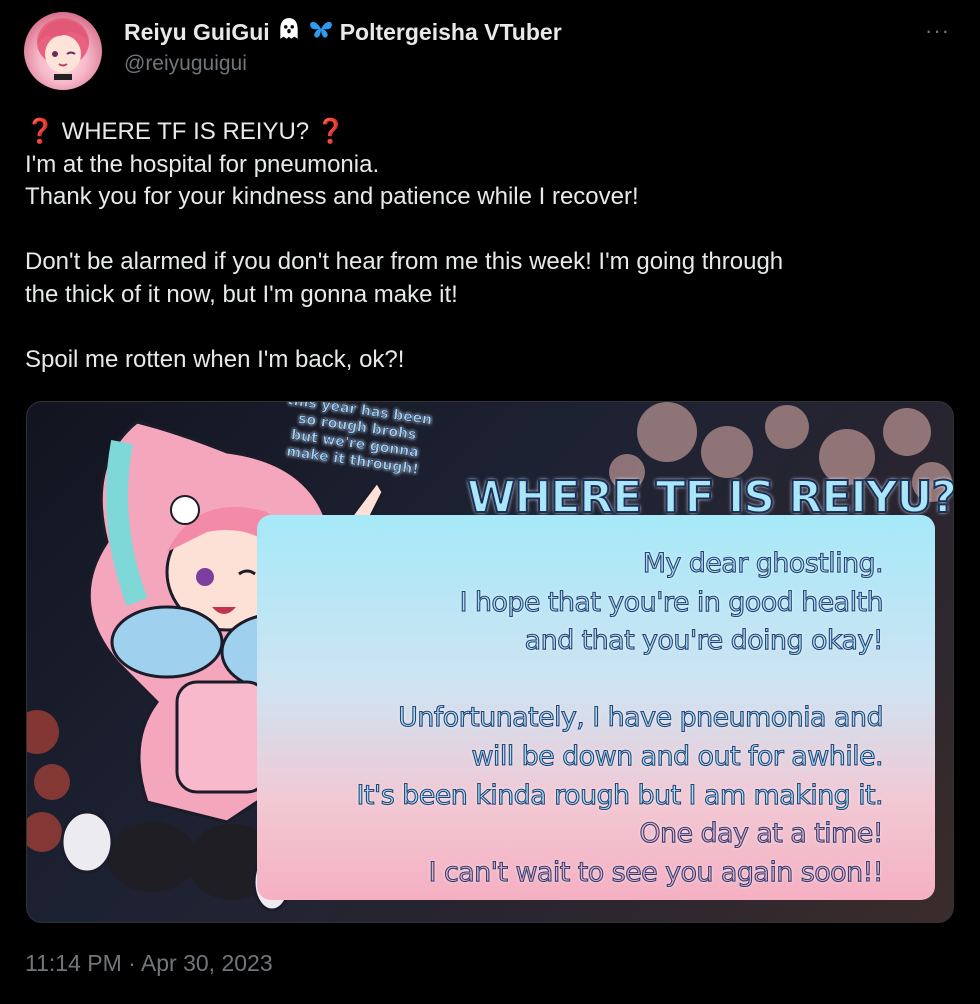  Describe the element at coordinates (215, 359) in the screenshot. I see `tweet-line: Spoil me rotten when I'm back, ok?!` at that location.